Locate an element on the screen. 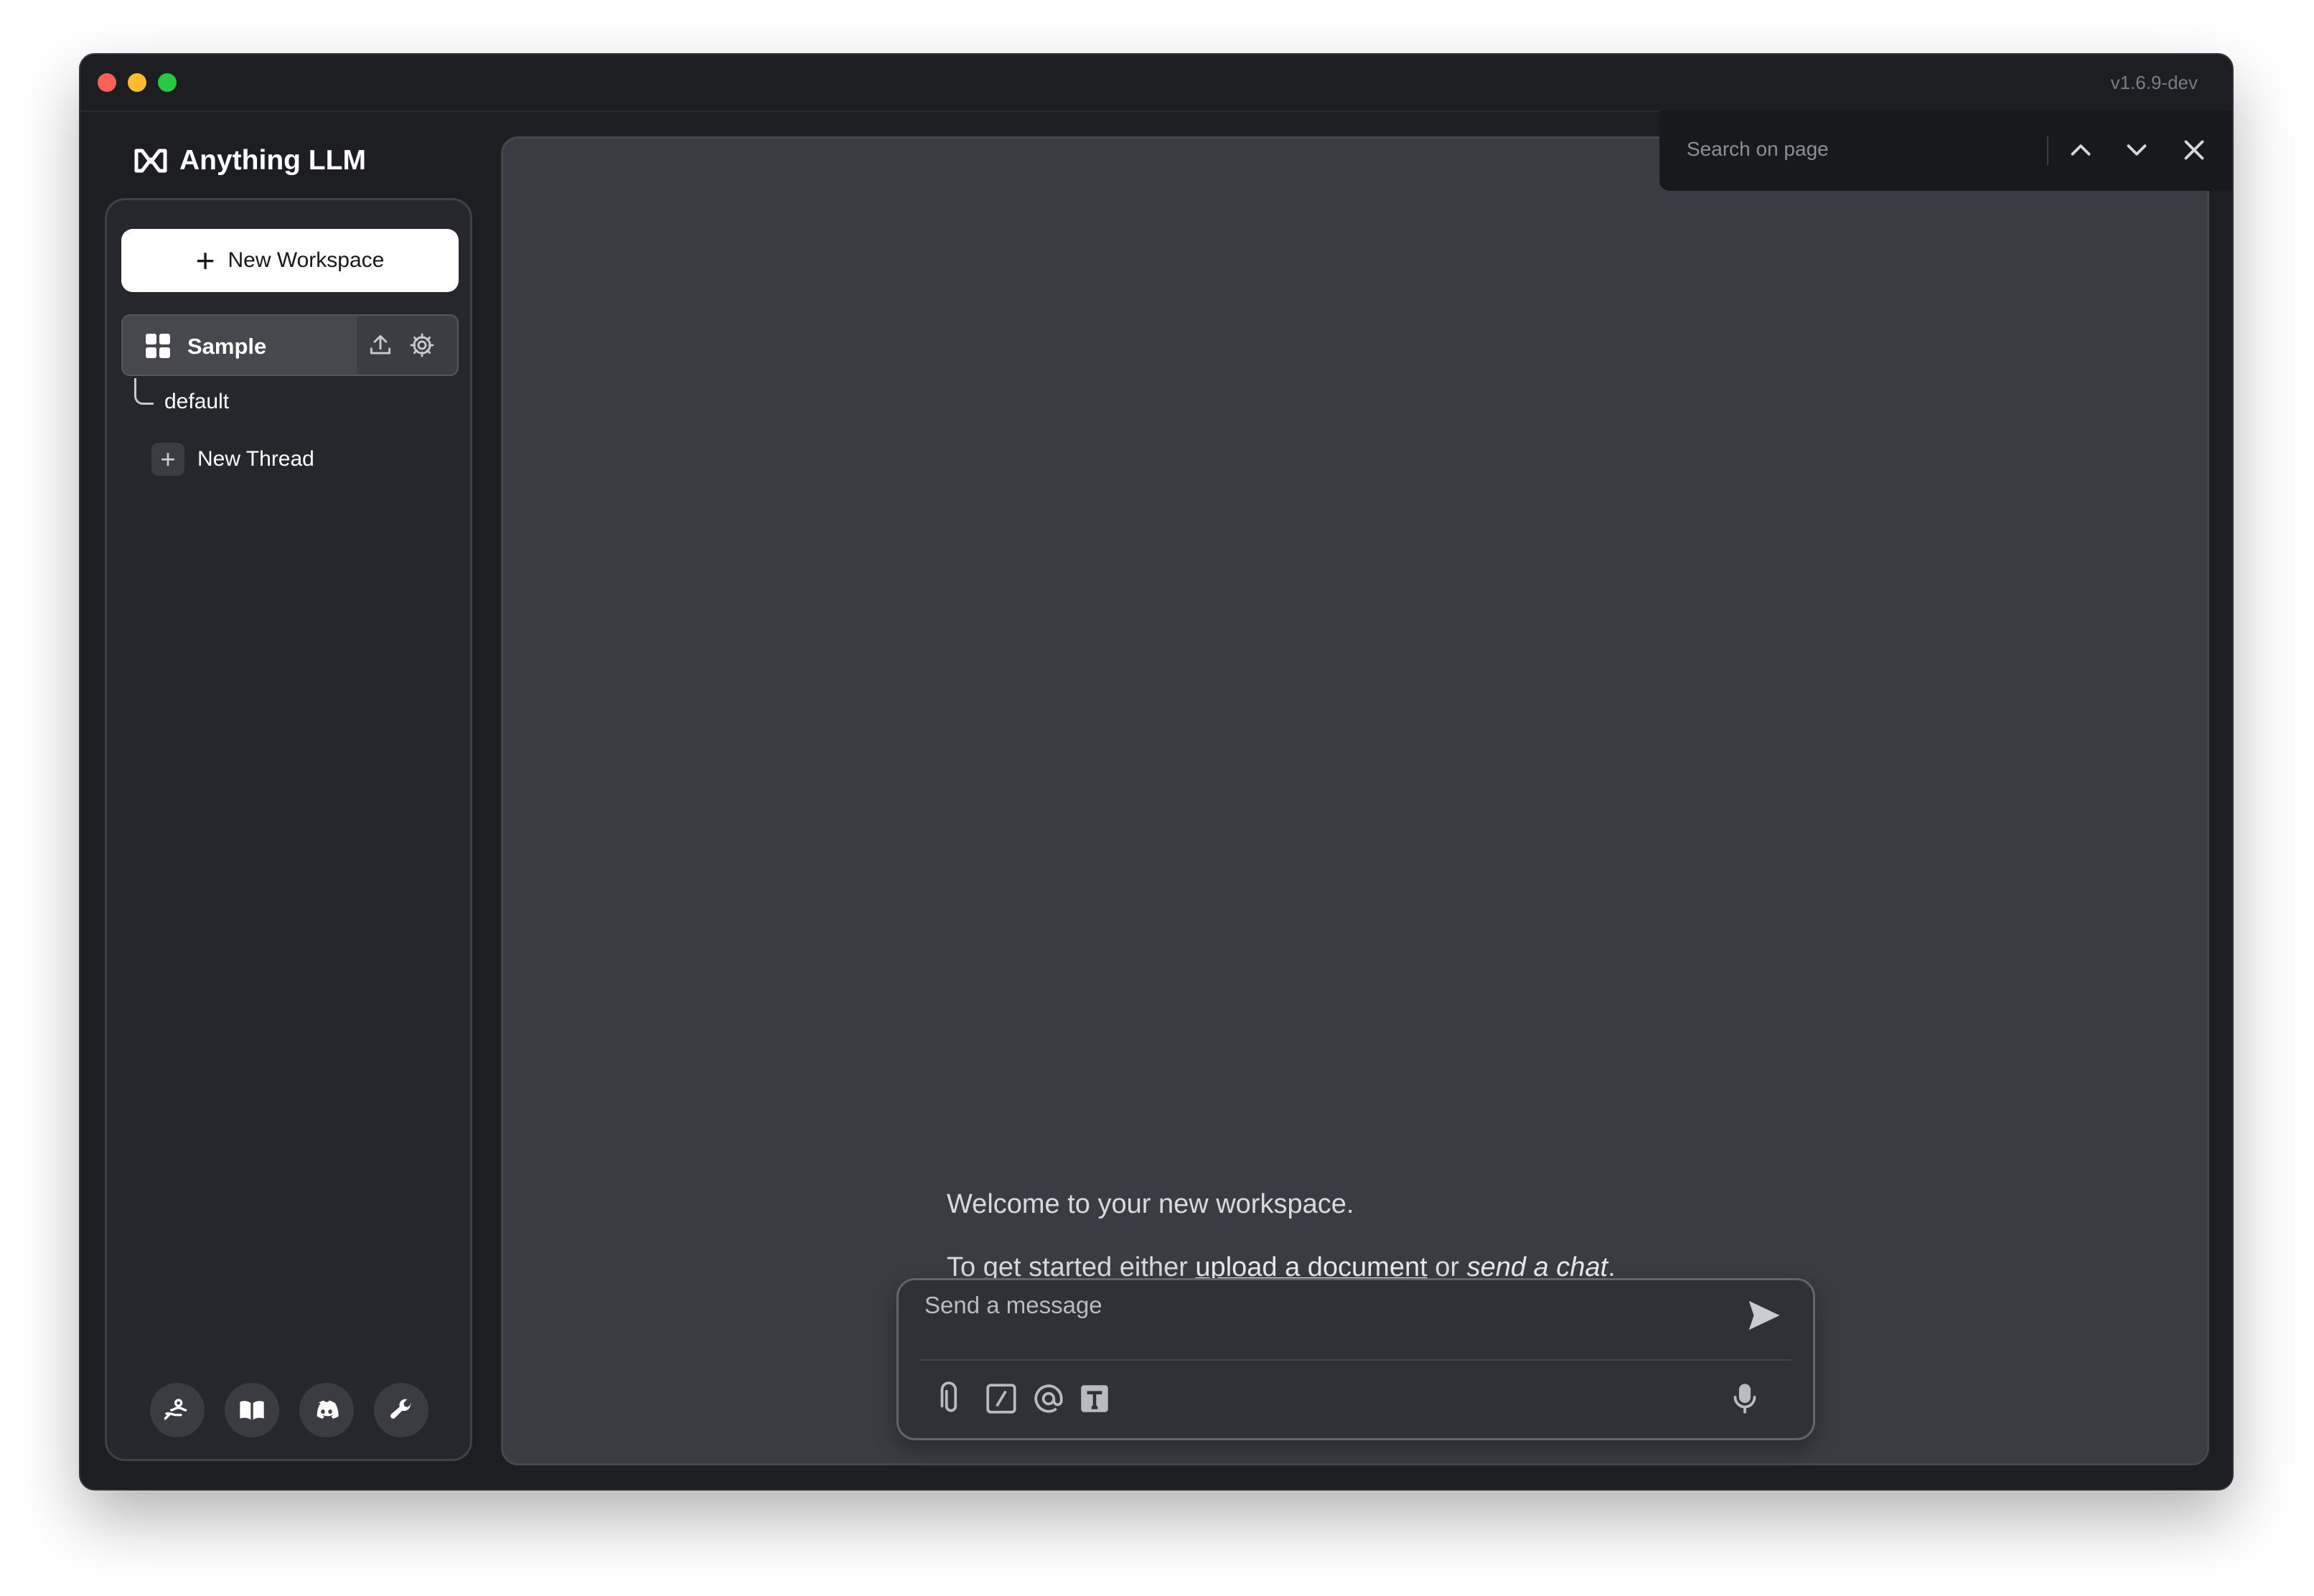 The width and height of the screenshot is (2314, 1596). attach-icon is located at coordinates (951, 1399).